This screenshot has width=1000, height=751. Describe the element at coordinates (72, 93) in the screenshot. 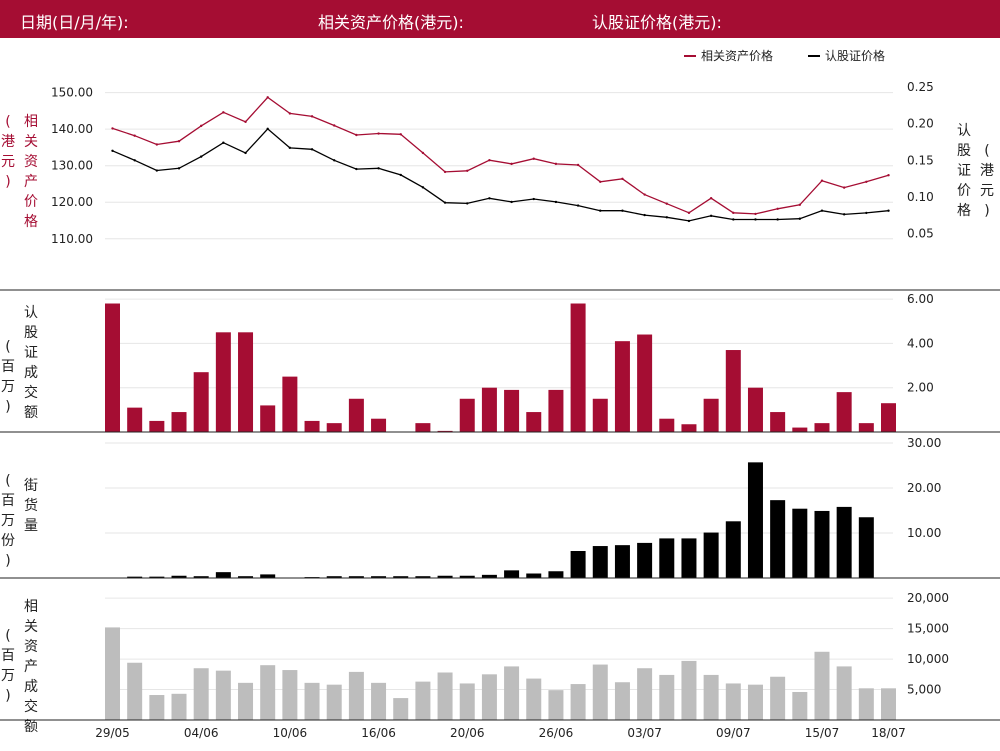

I see `y-left-tick-label: 150.00` at that location.